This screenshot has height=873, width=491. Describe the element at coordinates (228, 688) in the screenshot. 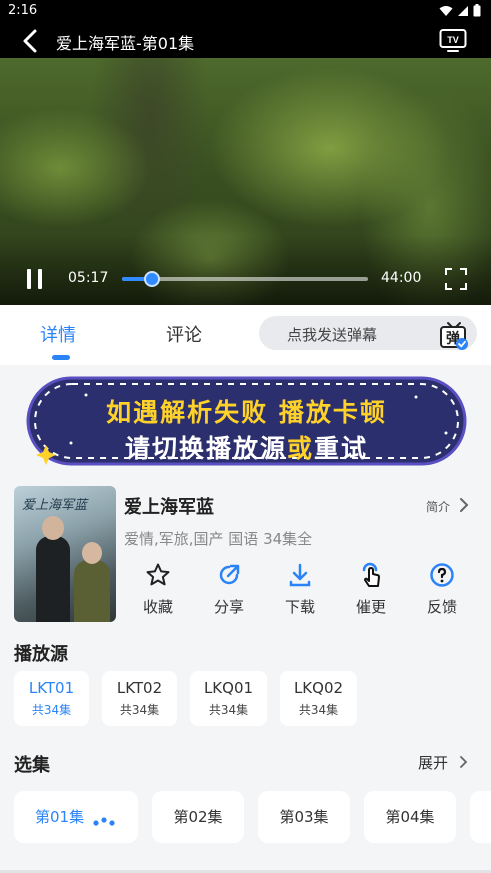

I see `source-name: LKQ01` at that location.